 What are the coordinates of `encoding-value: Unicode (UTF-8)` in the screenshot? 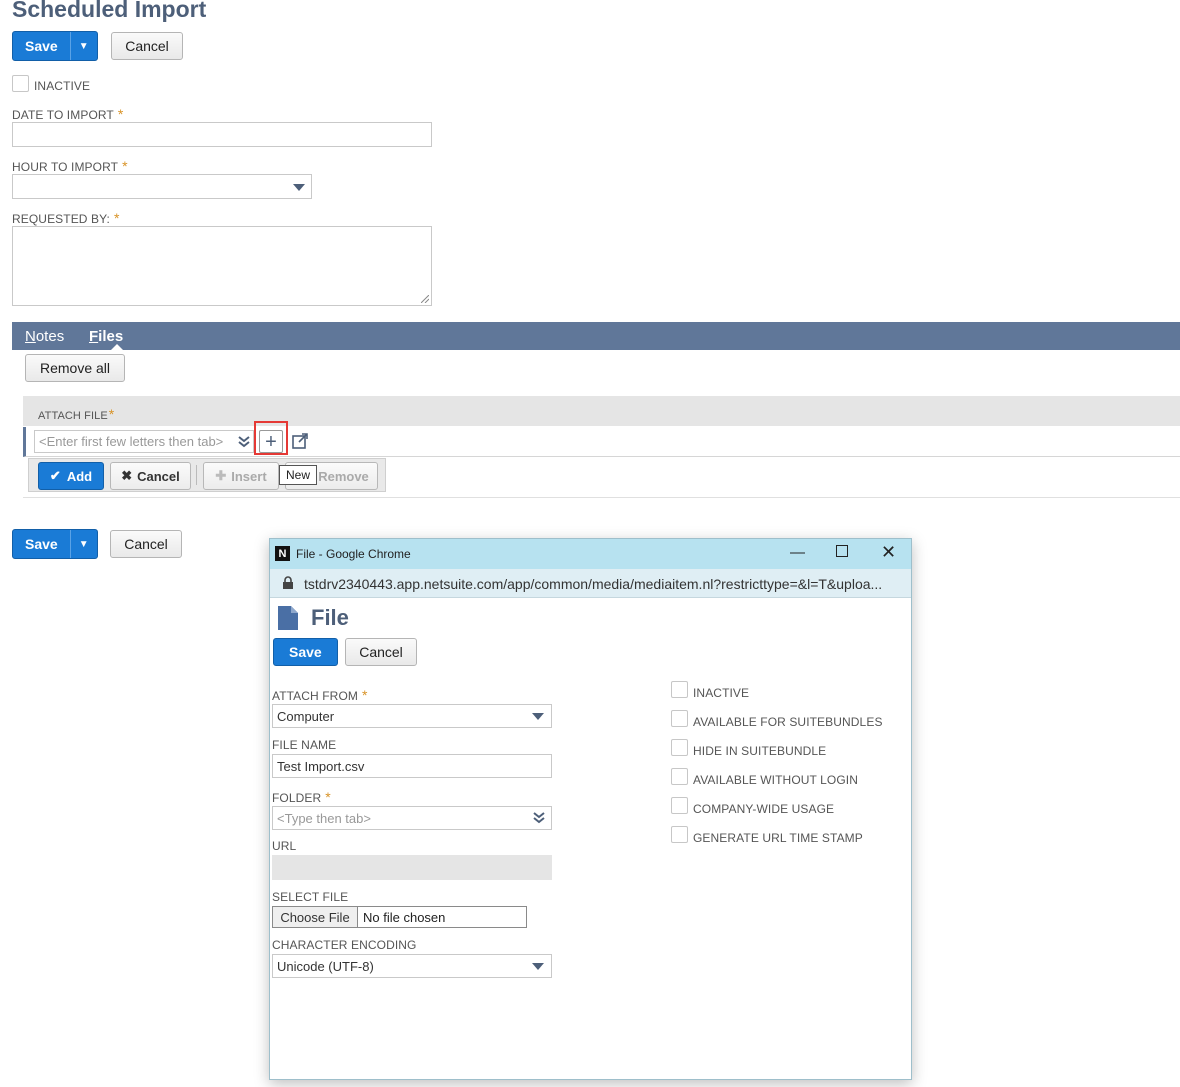 It's located at (325, 966).